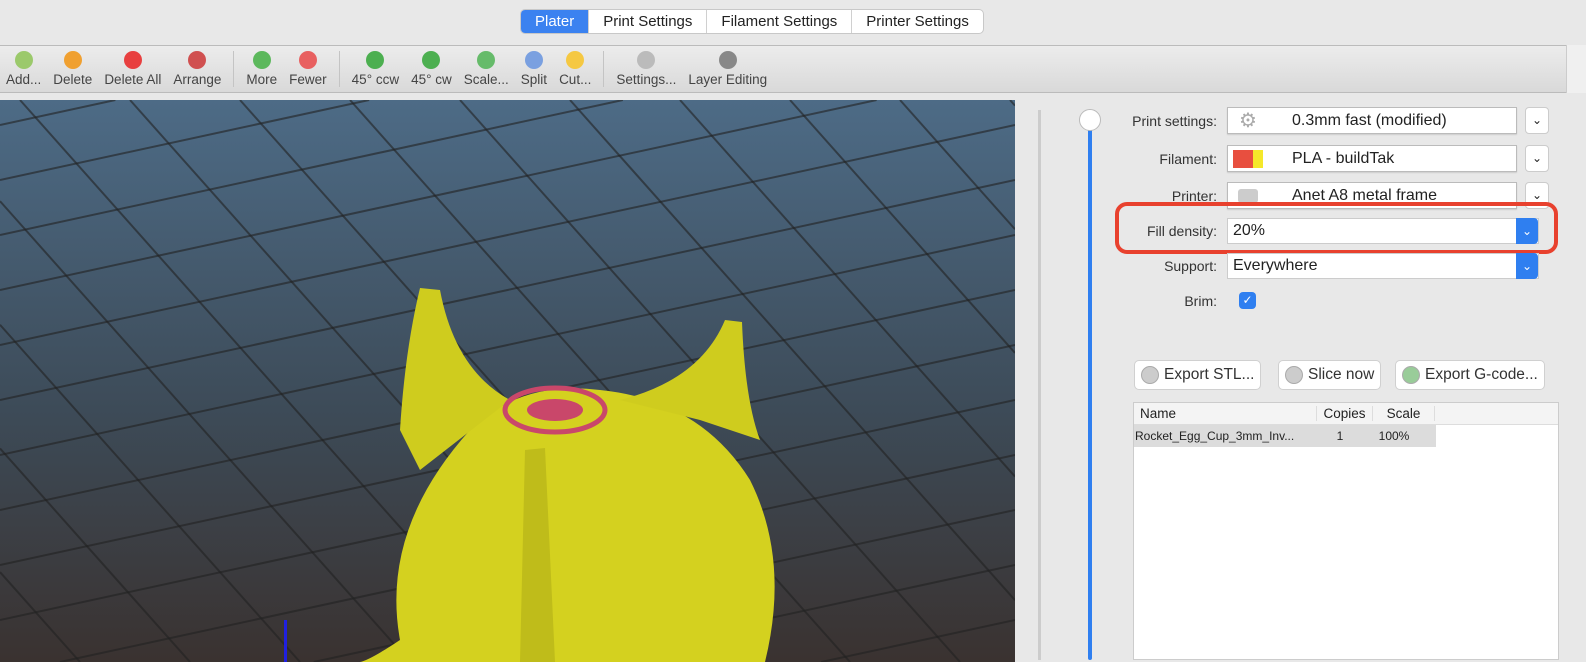 The width and height of the screenshot is (1586, 662). I want to click on object-list-header: Name Copies Scale, so click(1346, 414).